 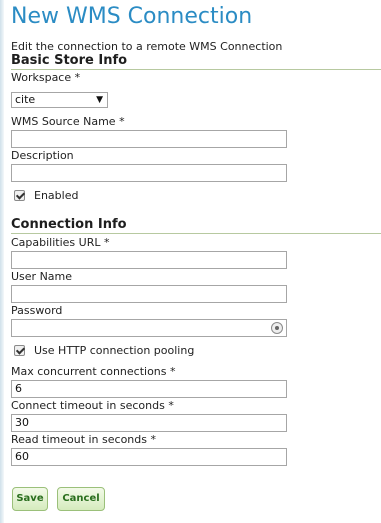 I want to click on wms-source-name-input, so click(x=149, y=139).